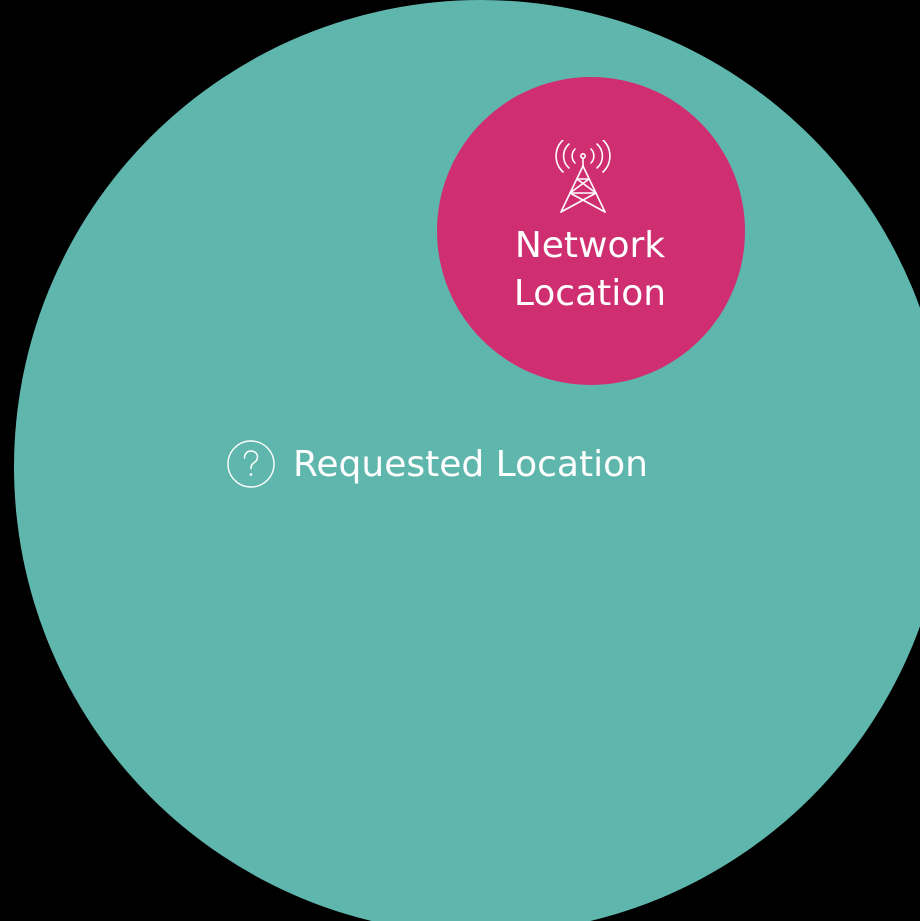 Image resolution: width=920 pixels, height=921 pixels. I want to click on requested-location-label: Requested Location, so click(470, 464).